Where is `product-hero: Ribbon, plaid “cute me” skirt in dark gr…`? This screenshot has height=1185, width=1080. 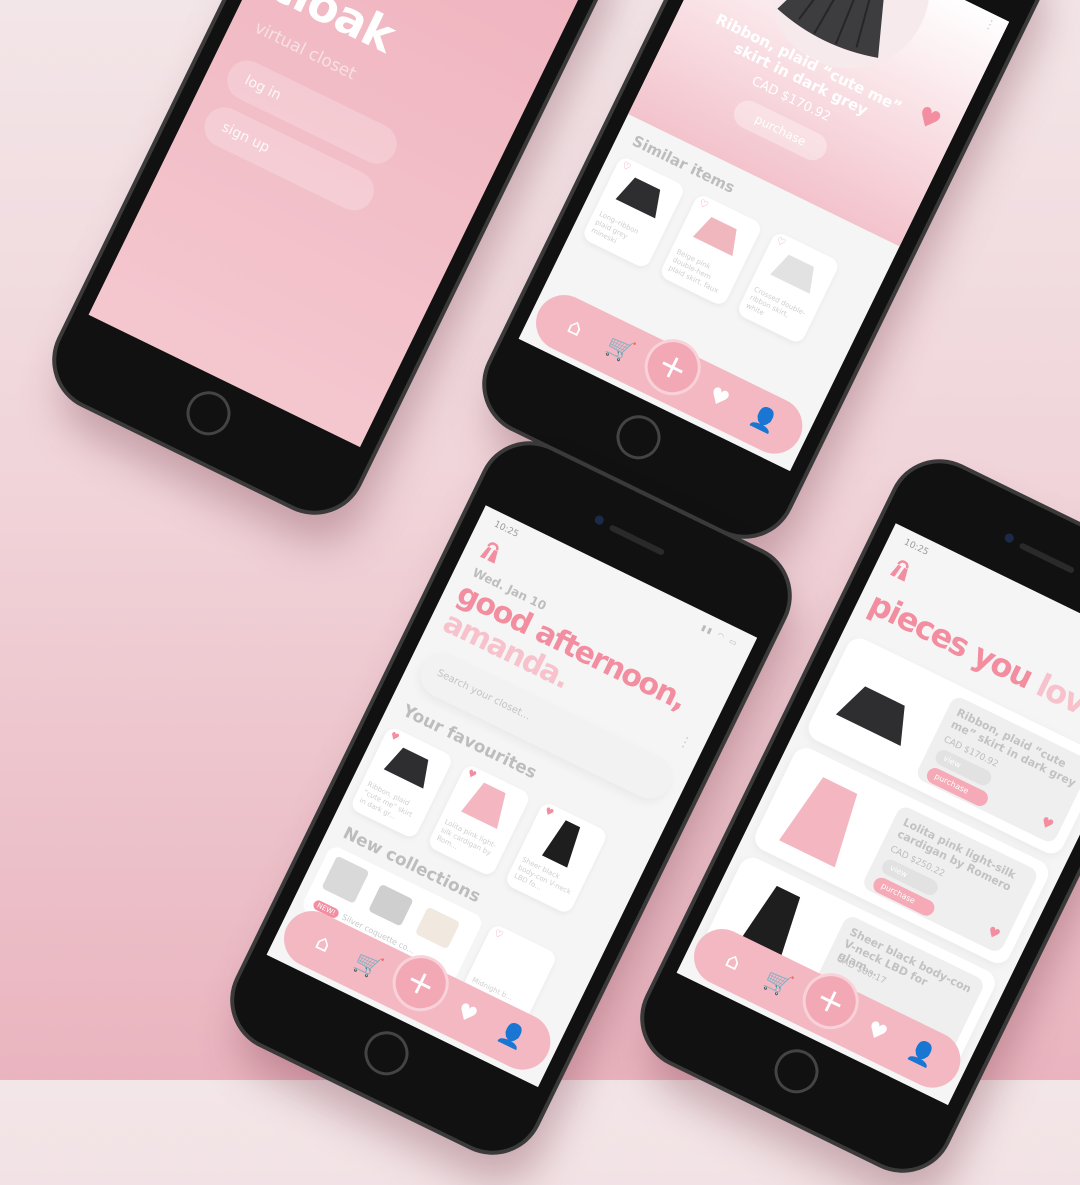
product-hero: Ribbon, plaid “cute me” skirt in dark gr… is located at coordinates (819, 123).